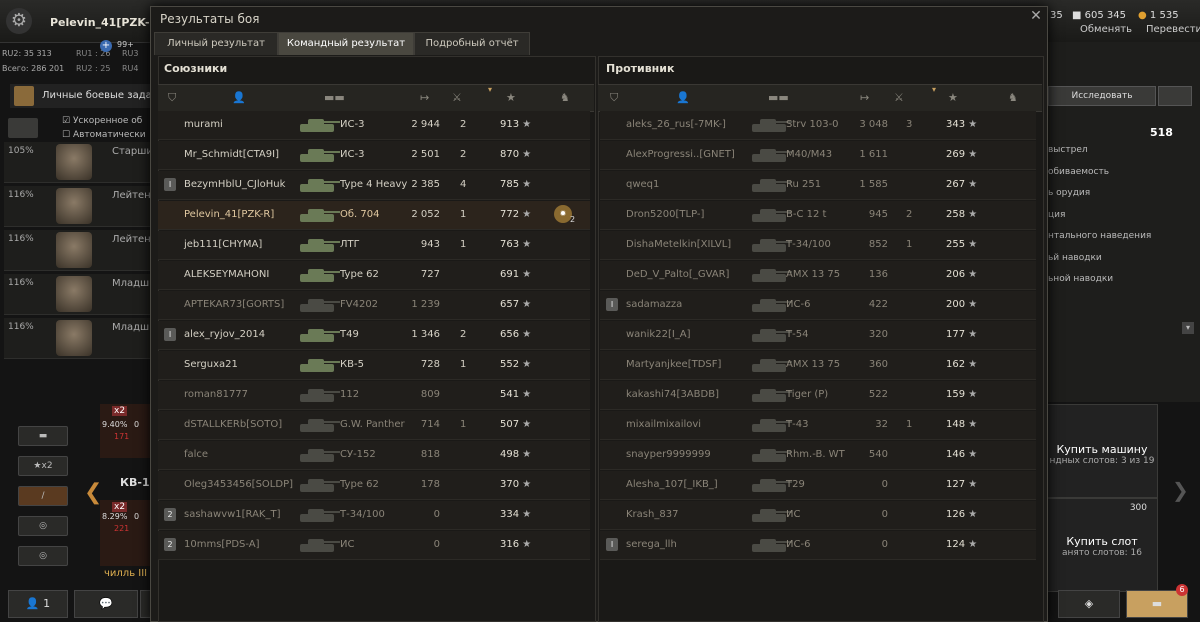 This screenshot has height=622, width=1200. I want to click on table-row: falce СУ-152 818 498 ★, so click(374, 455).